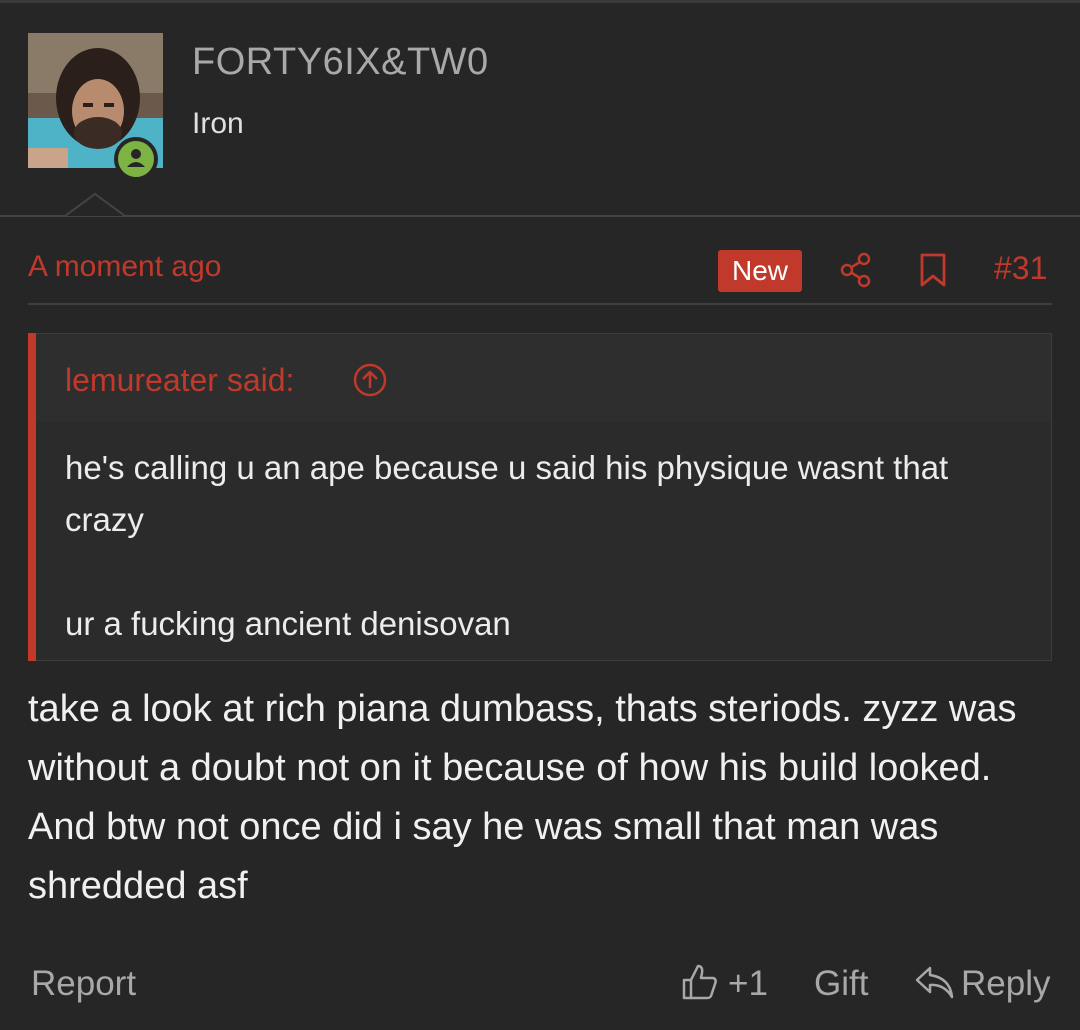 This screenshot has height=1030, width=1080. I want to click on jump-to-quote-icon, so click(370, 380).